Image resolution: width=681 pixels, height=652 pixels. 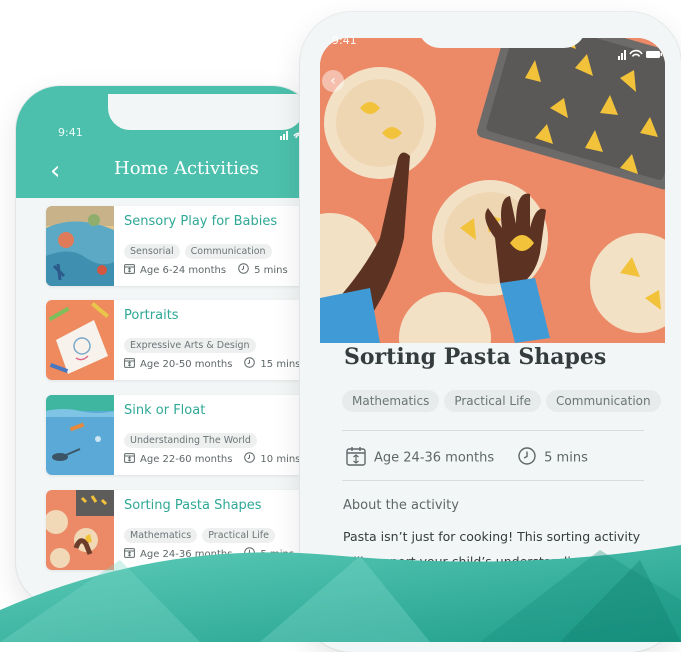 I want to click on decorative-wave, so click(x=340, y=593).